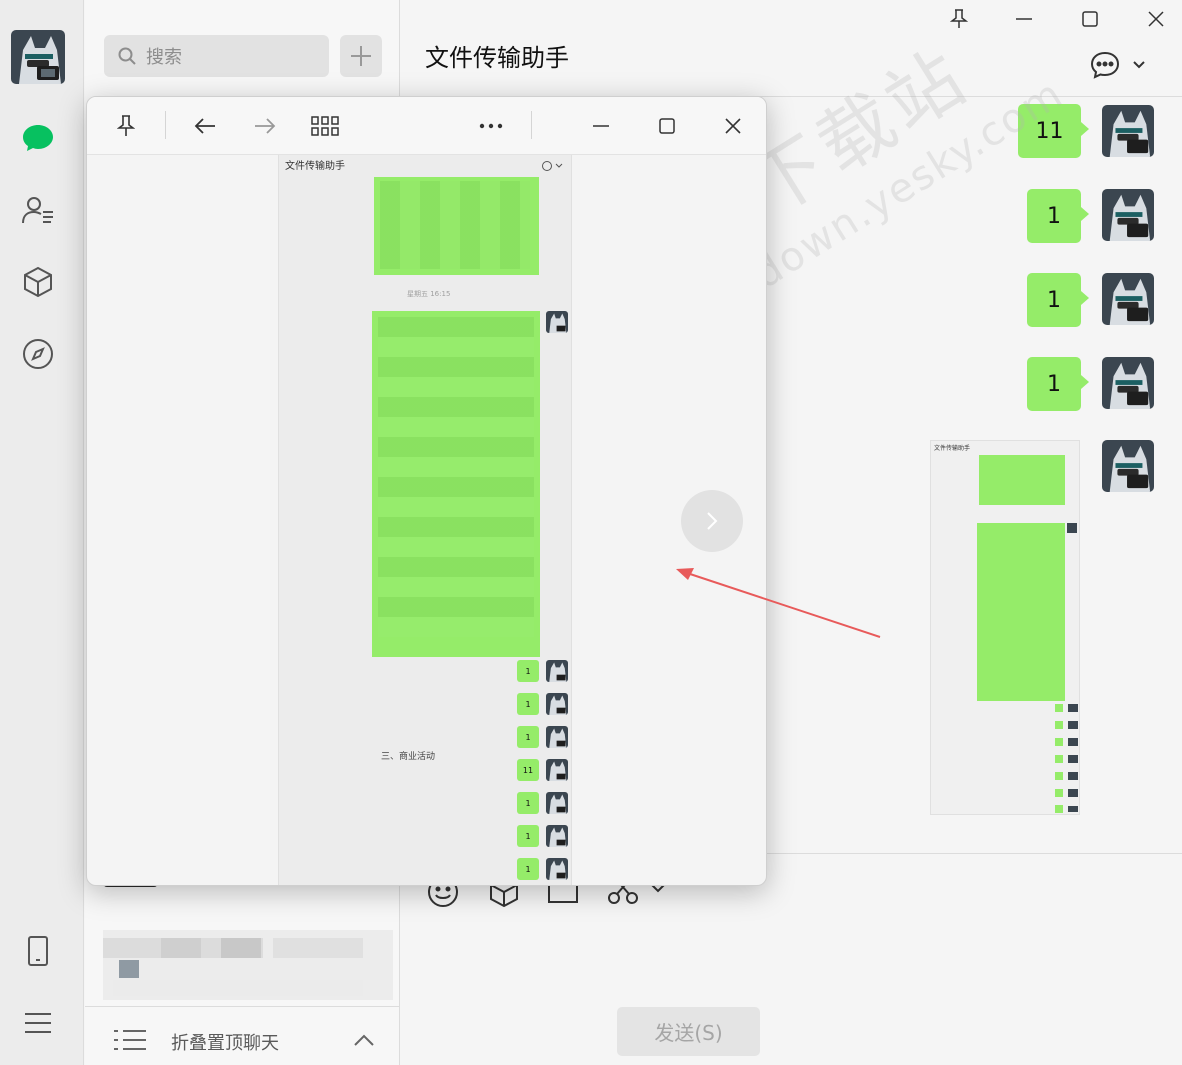 The width and height of the screenshot is (1182, 1065). Describe the element at coordinates (364, 1040) in the screenshot. I see `chevron-up-icon` at that location.